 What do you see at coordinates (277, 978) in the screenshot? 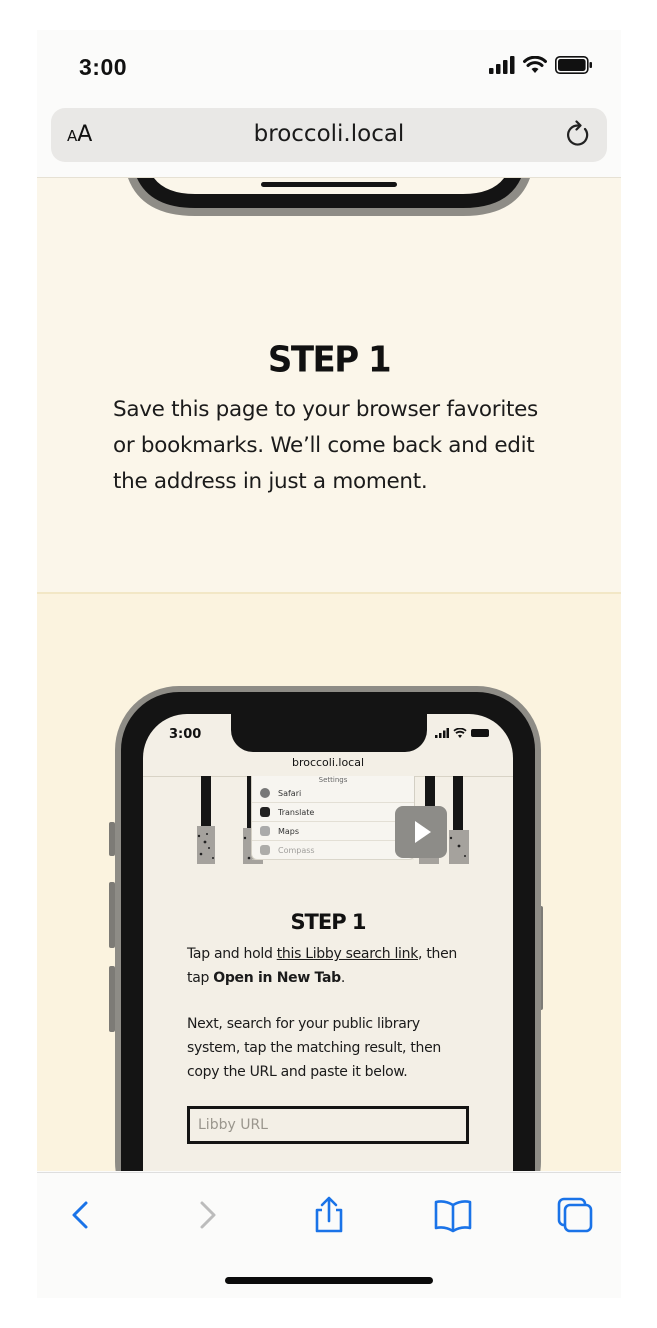
I see `open-in-new-tab-text: Open in New Tab` at bounding box center [277, 978].